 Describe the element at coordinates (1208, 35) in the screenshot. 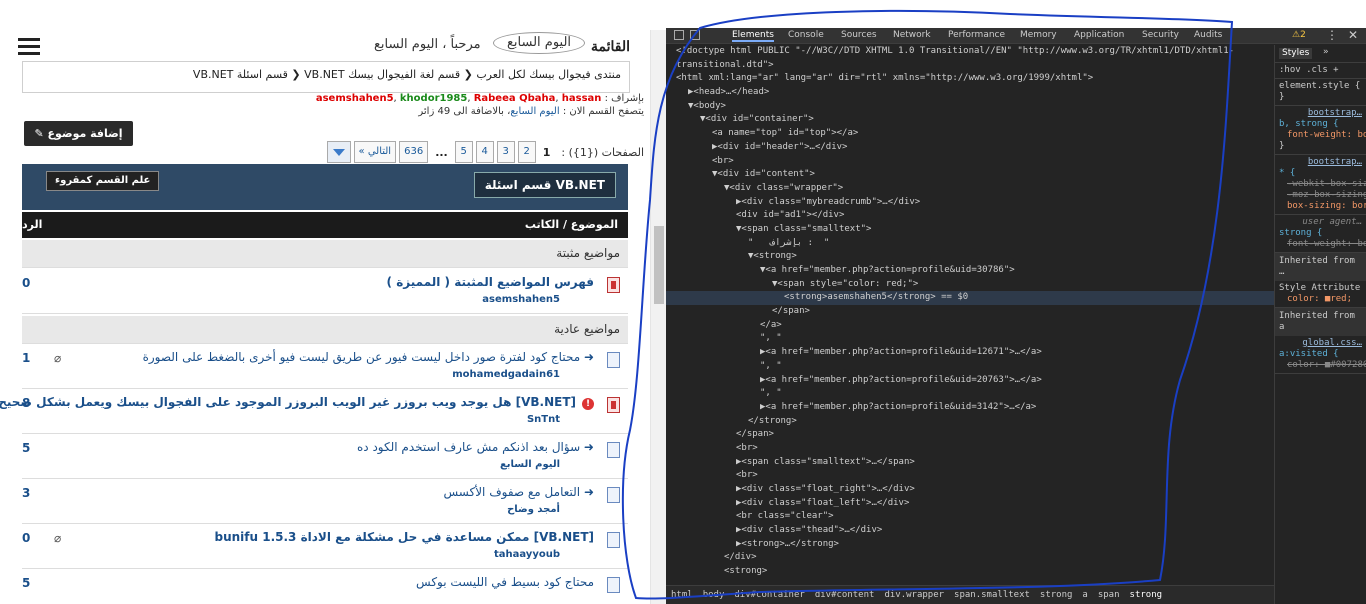

I see `tab-audits: Audits` at that location.